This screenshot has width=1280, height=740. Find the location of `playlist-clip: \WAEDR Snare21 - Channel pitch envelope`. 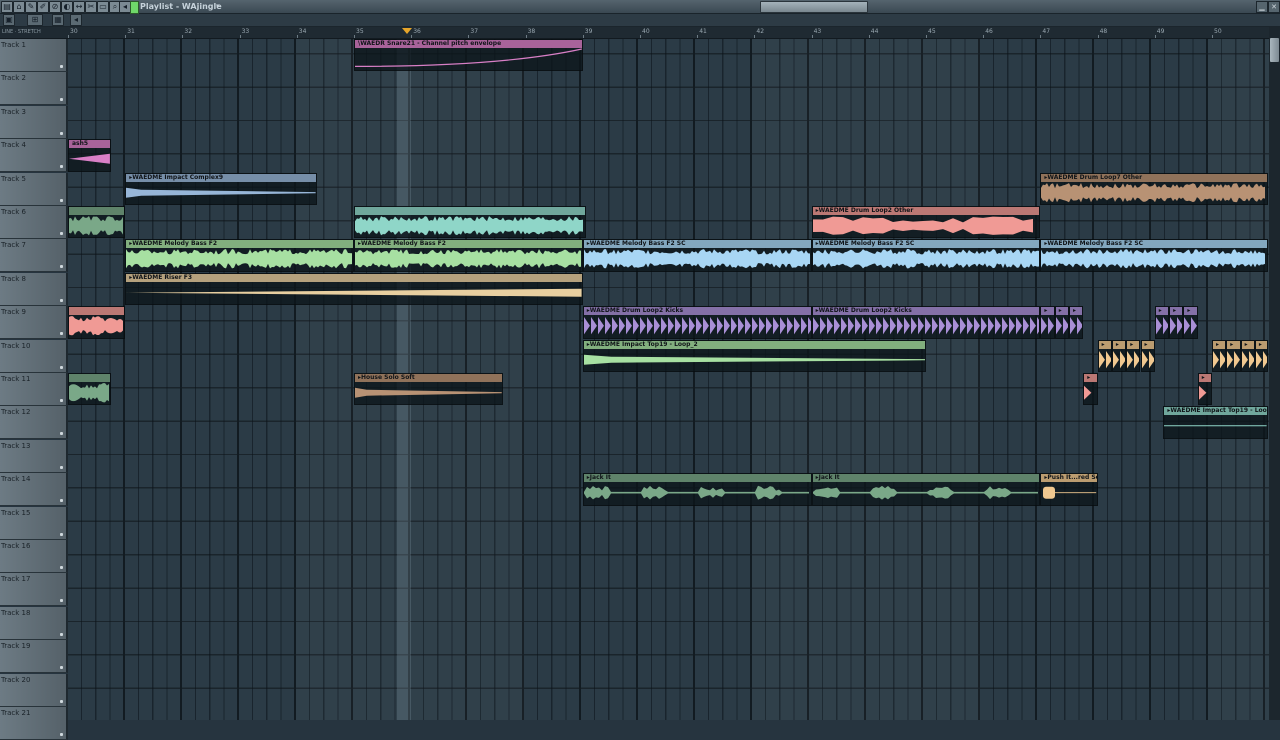

playlist-clip: \WAEDR Snare21 - Channel pitch envelope is located at coordinates (468, 55).